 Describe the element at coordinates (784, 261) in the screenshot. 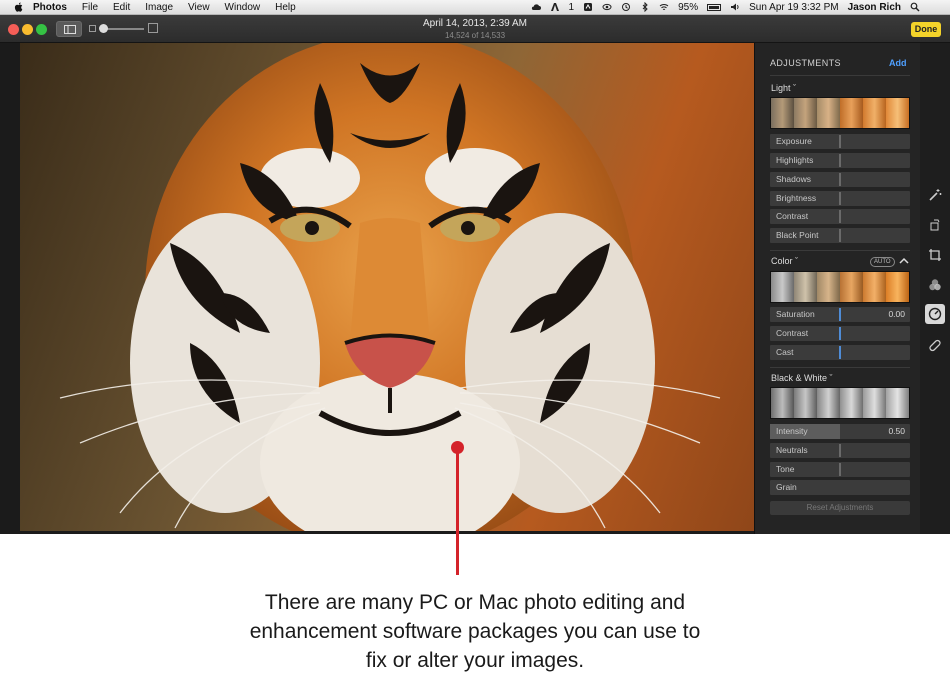

I see `color-section-toggle: Color ˇ` at that location.